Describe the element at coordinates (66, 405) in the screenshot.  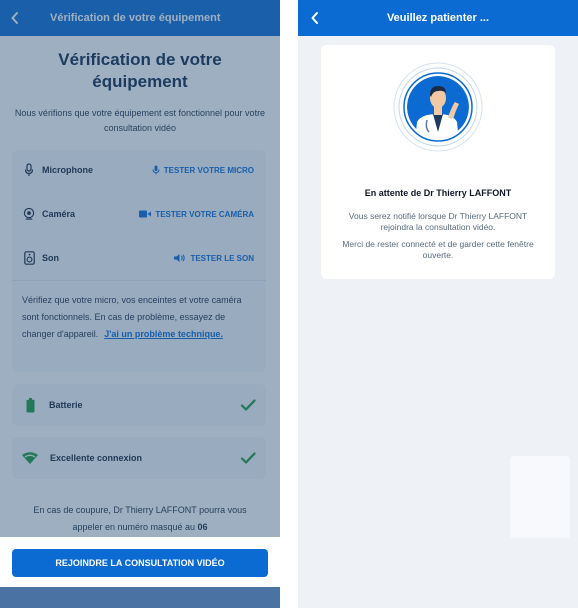
I see `status-label: Batterie` at that location.